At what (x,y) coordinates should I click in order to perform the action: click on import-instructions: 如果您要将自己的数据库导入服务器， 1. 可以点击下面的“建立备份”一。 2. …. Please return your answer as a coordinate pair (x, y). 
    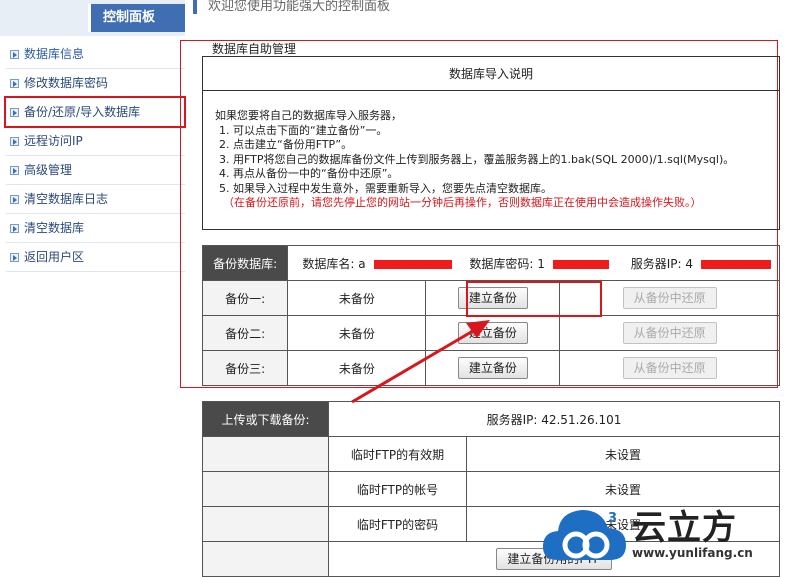
    Looking at the image, I should click on (491, 151).